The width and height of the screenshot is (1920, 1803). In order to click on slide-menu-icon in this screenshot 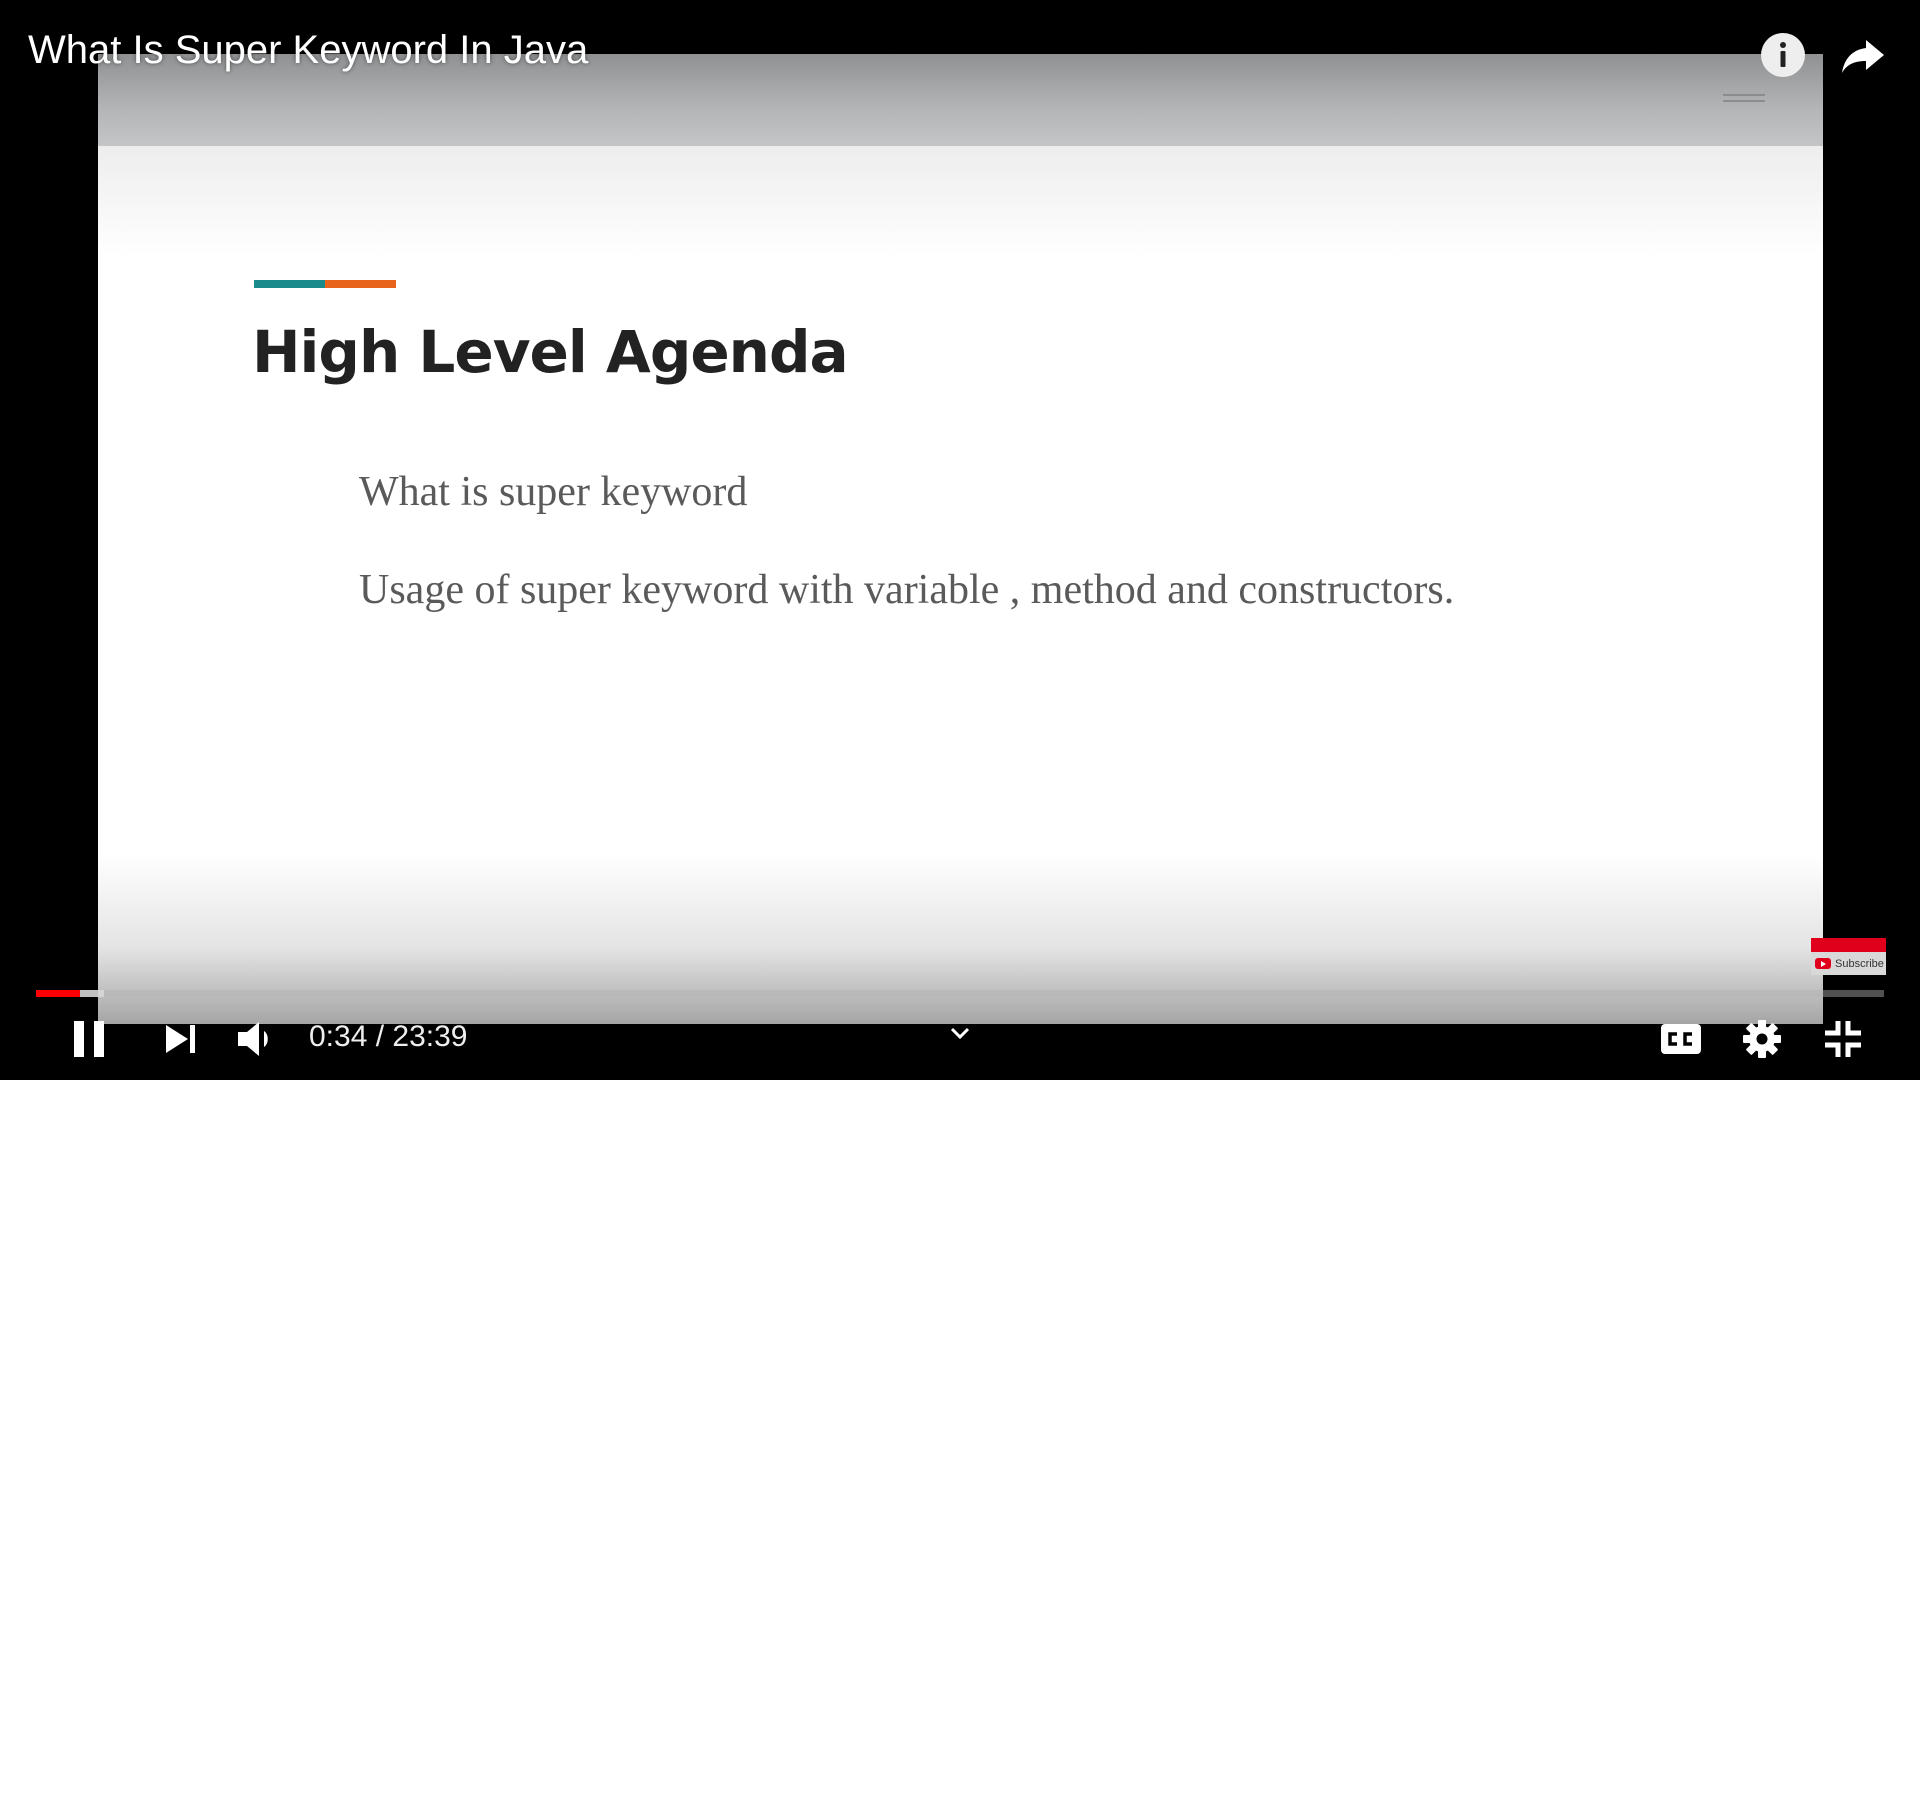, I will do `click(1744, 101)`.